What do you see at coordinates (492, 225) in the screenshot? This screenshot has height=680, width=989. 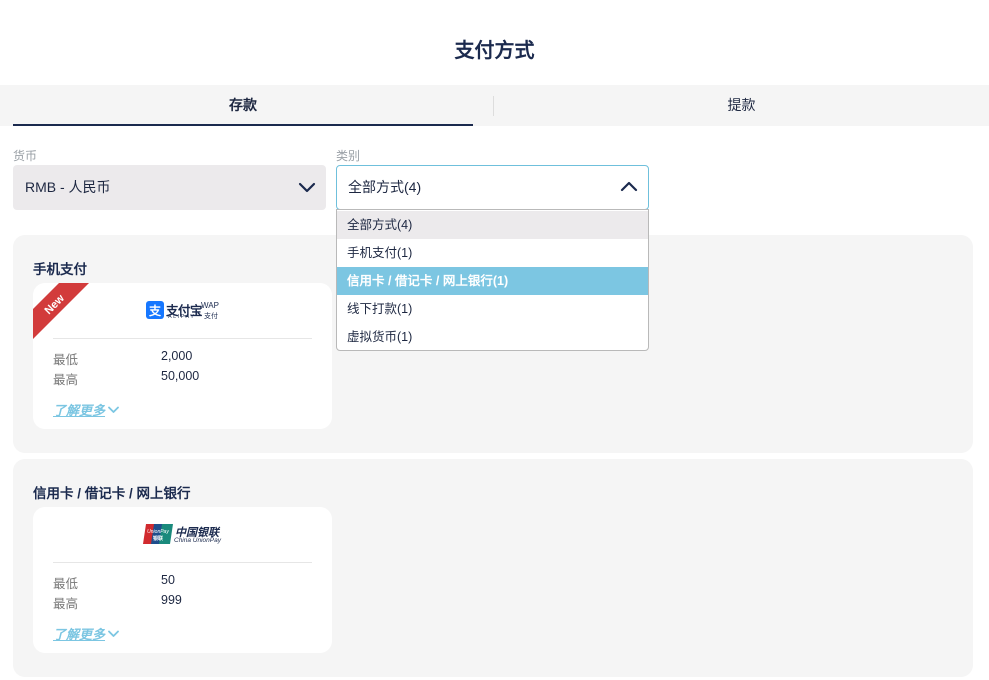 I see `category-option-all: 全部方式(4)` at bounding box center [492, 225].